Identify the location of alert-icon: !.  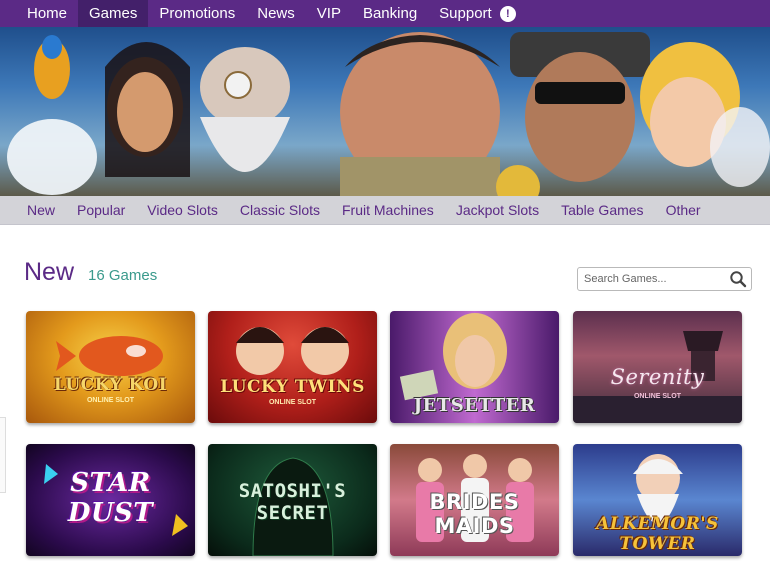
(507, 14).